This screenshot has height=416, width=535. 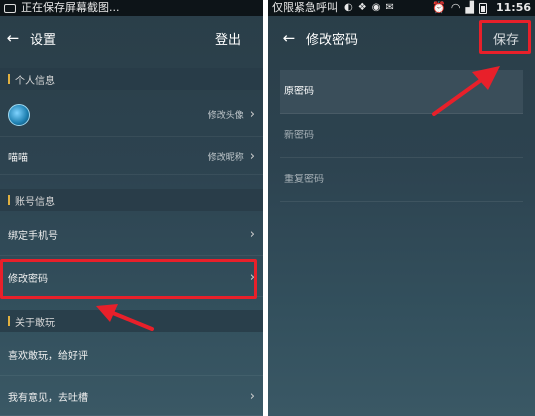 I want to click on change-password-label: 修改密码, so click(x=28, y=279).